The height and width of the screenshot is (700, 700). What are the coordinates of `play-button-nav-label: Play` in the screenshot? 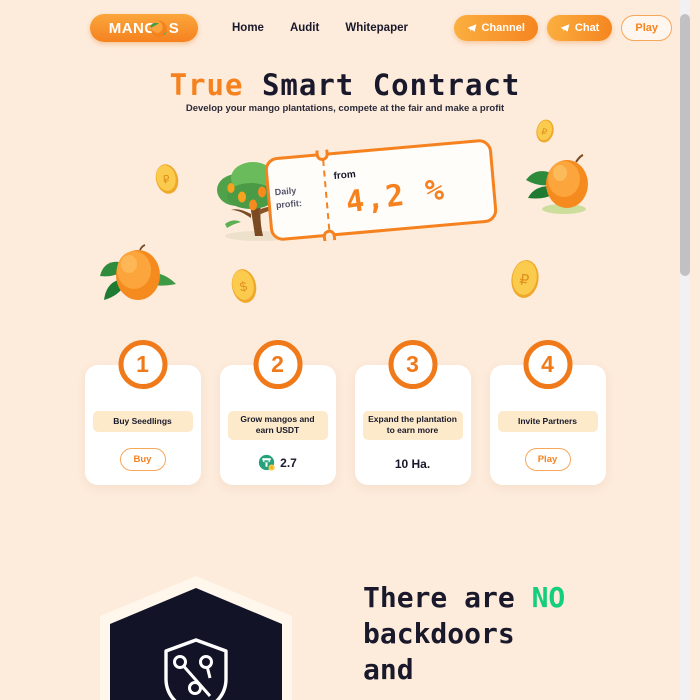 It's located at (646, 28).